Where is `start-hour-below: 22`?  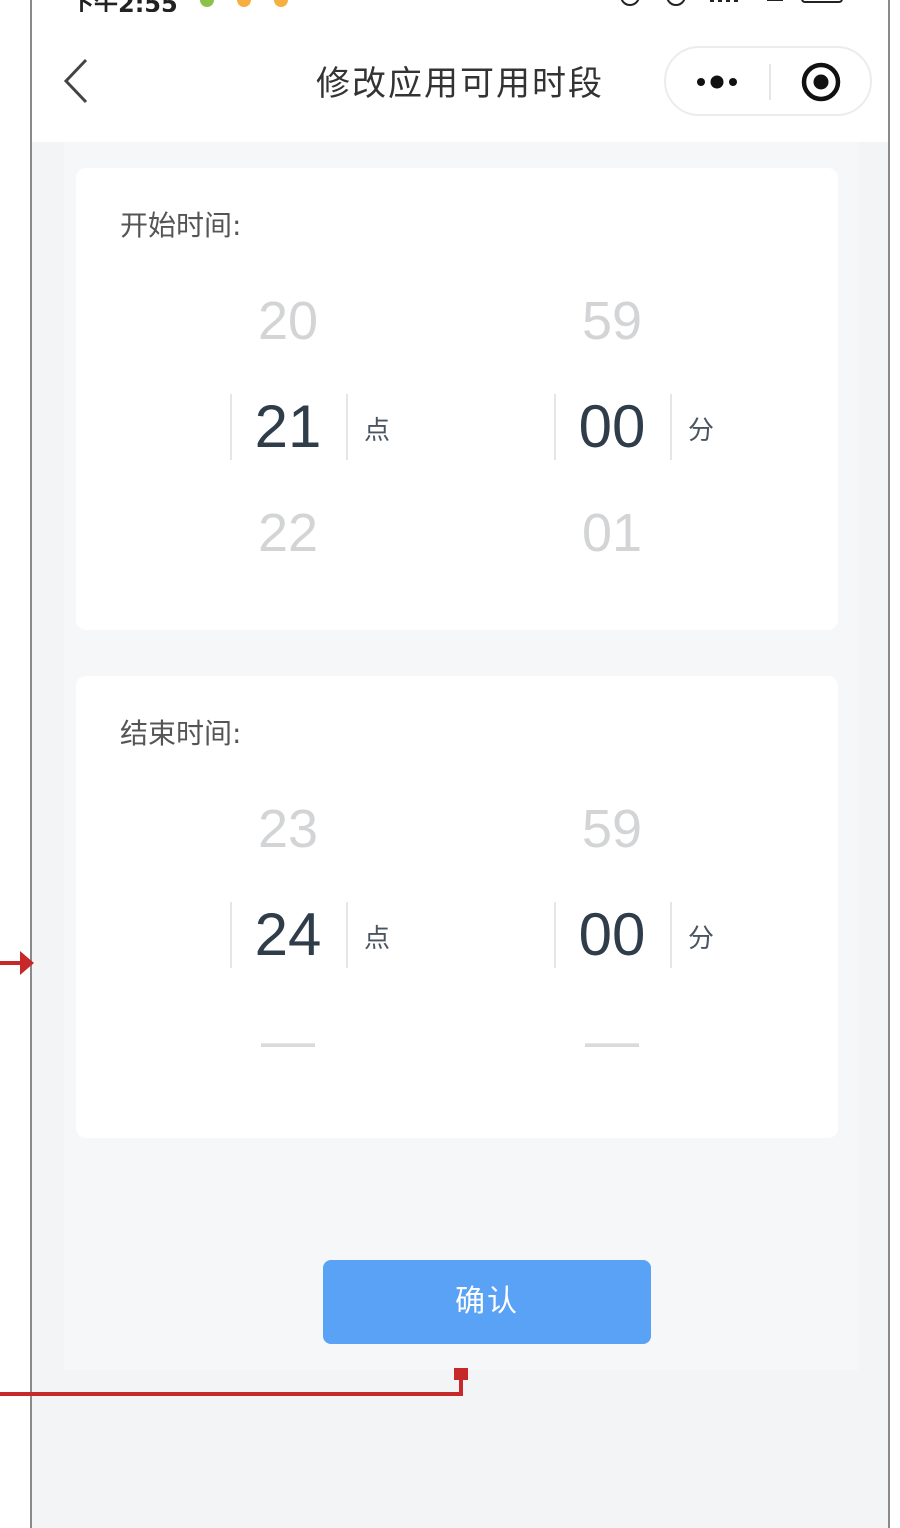
start-hour-below: 22 is located at coordinates (288, 533).